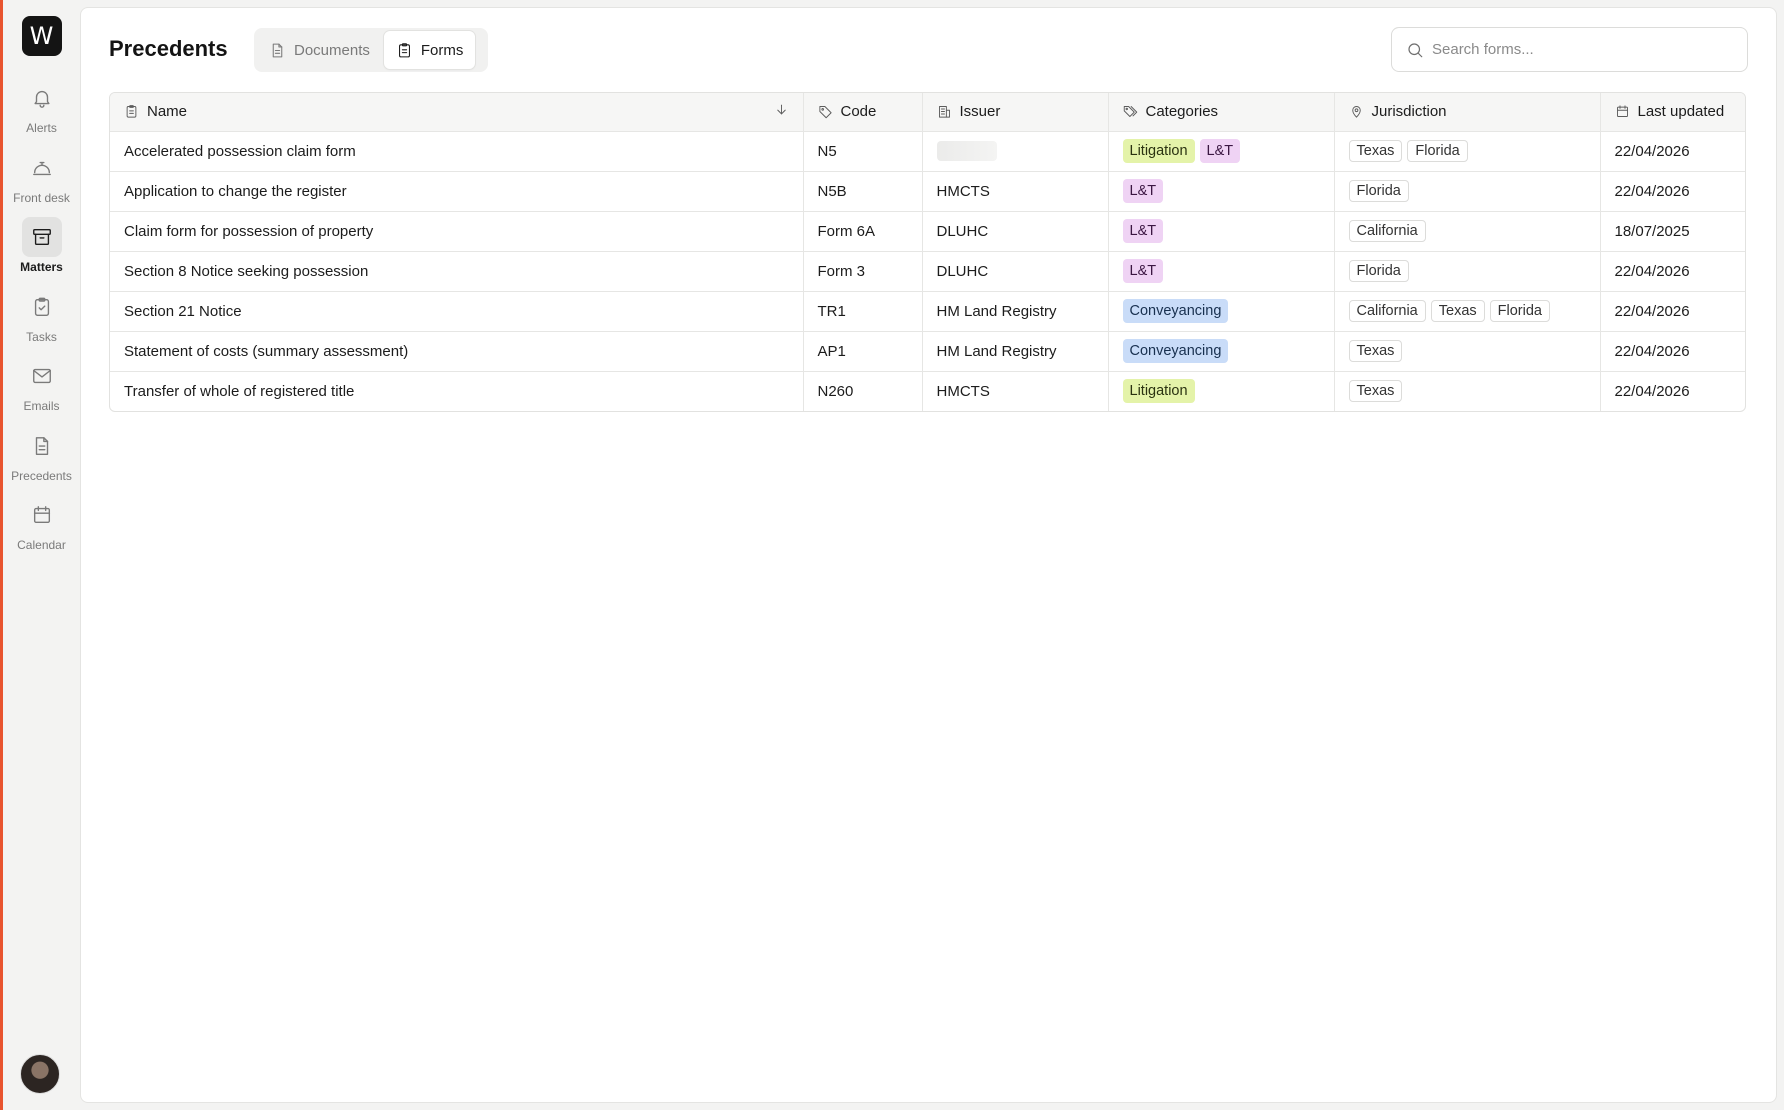  Describe the element at coordinates (457, 311) in the screenshot. I see `cell-name: Section 21 Notice` at that location.